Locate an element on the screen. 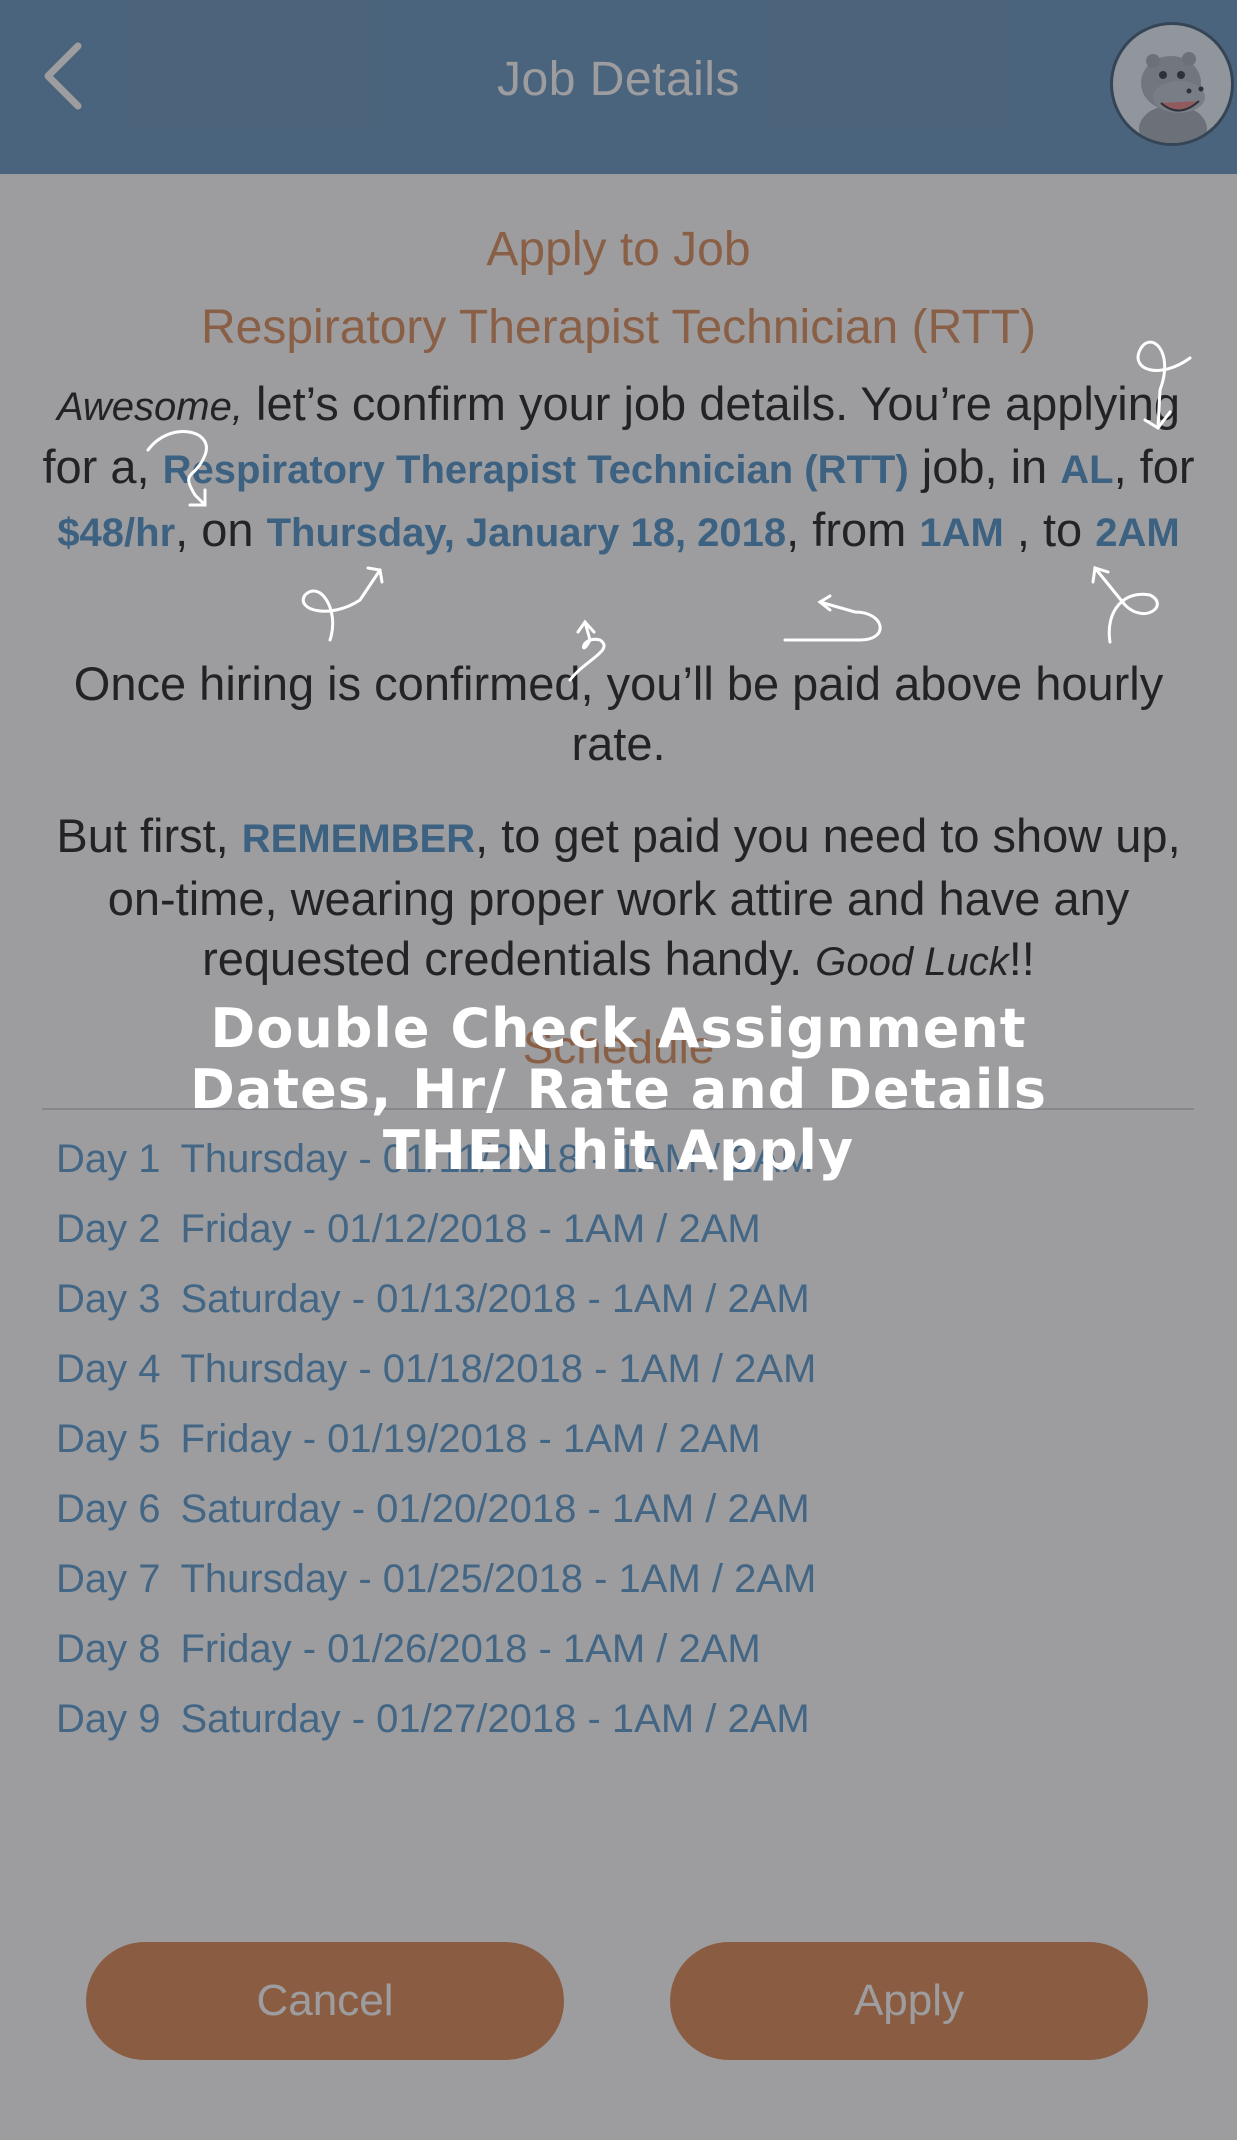 The image size is (1237, 2140). hippo-mascot-icon is located at coordinates (1173, 97).